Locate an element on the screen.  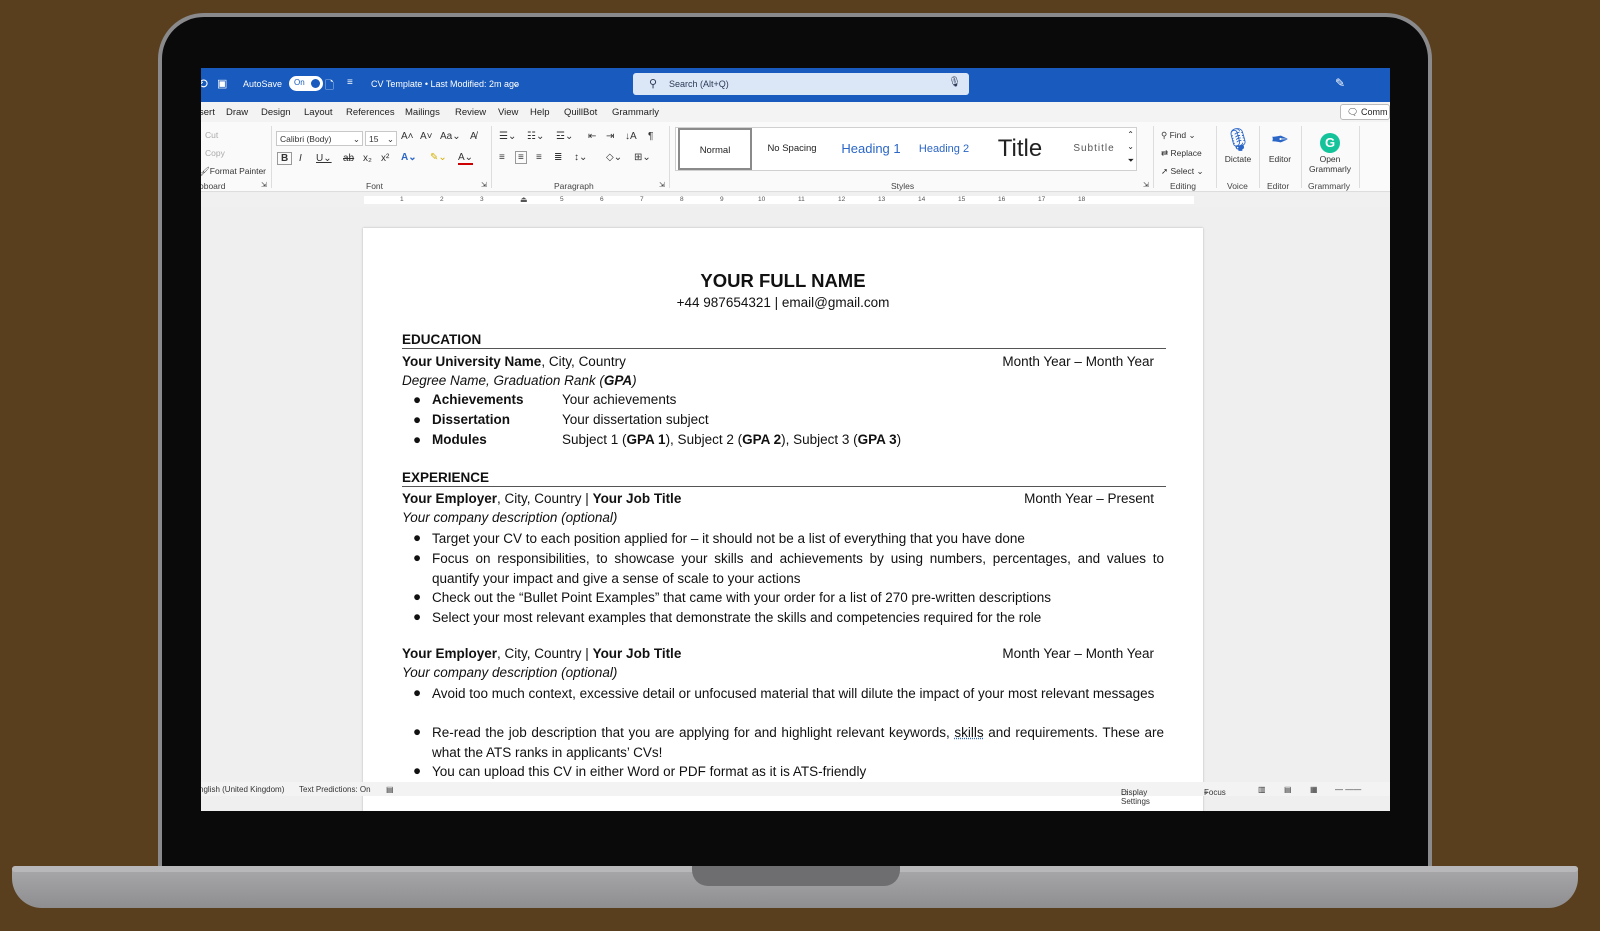
font-family-select: Calibri (Body) ⌄ is located at coordinates (319, 138).